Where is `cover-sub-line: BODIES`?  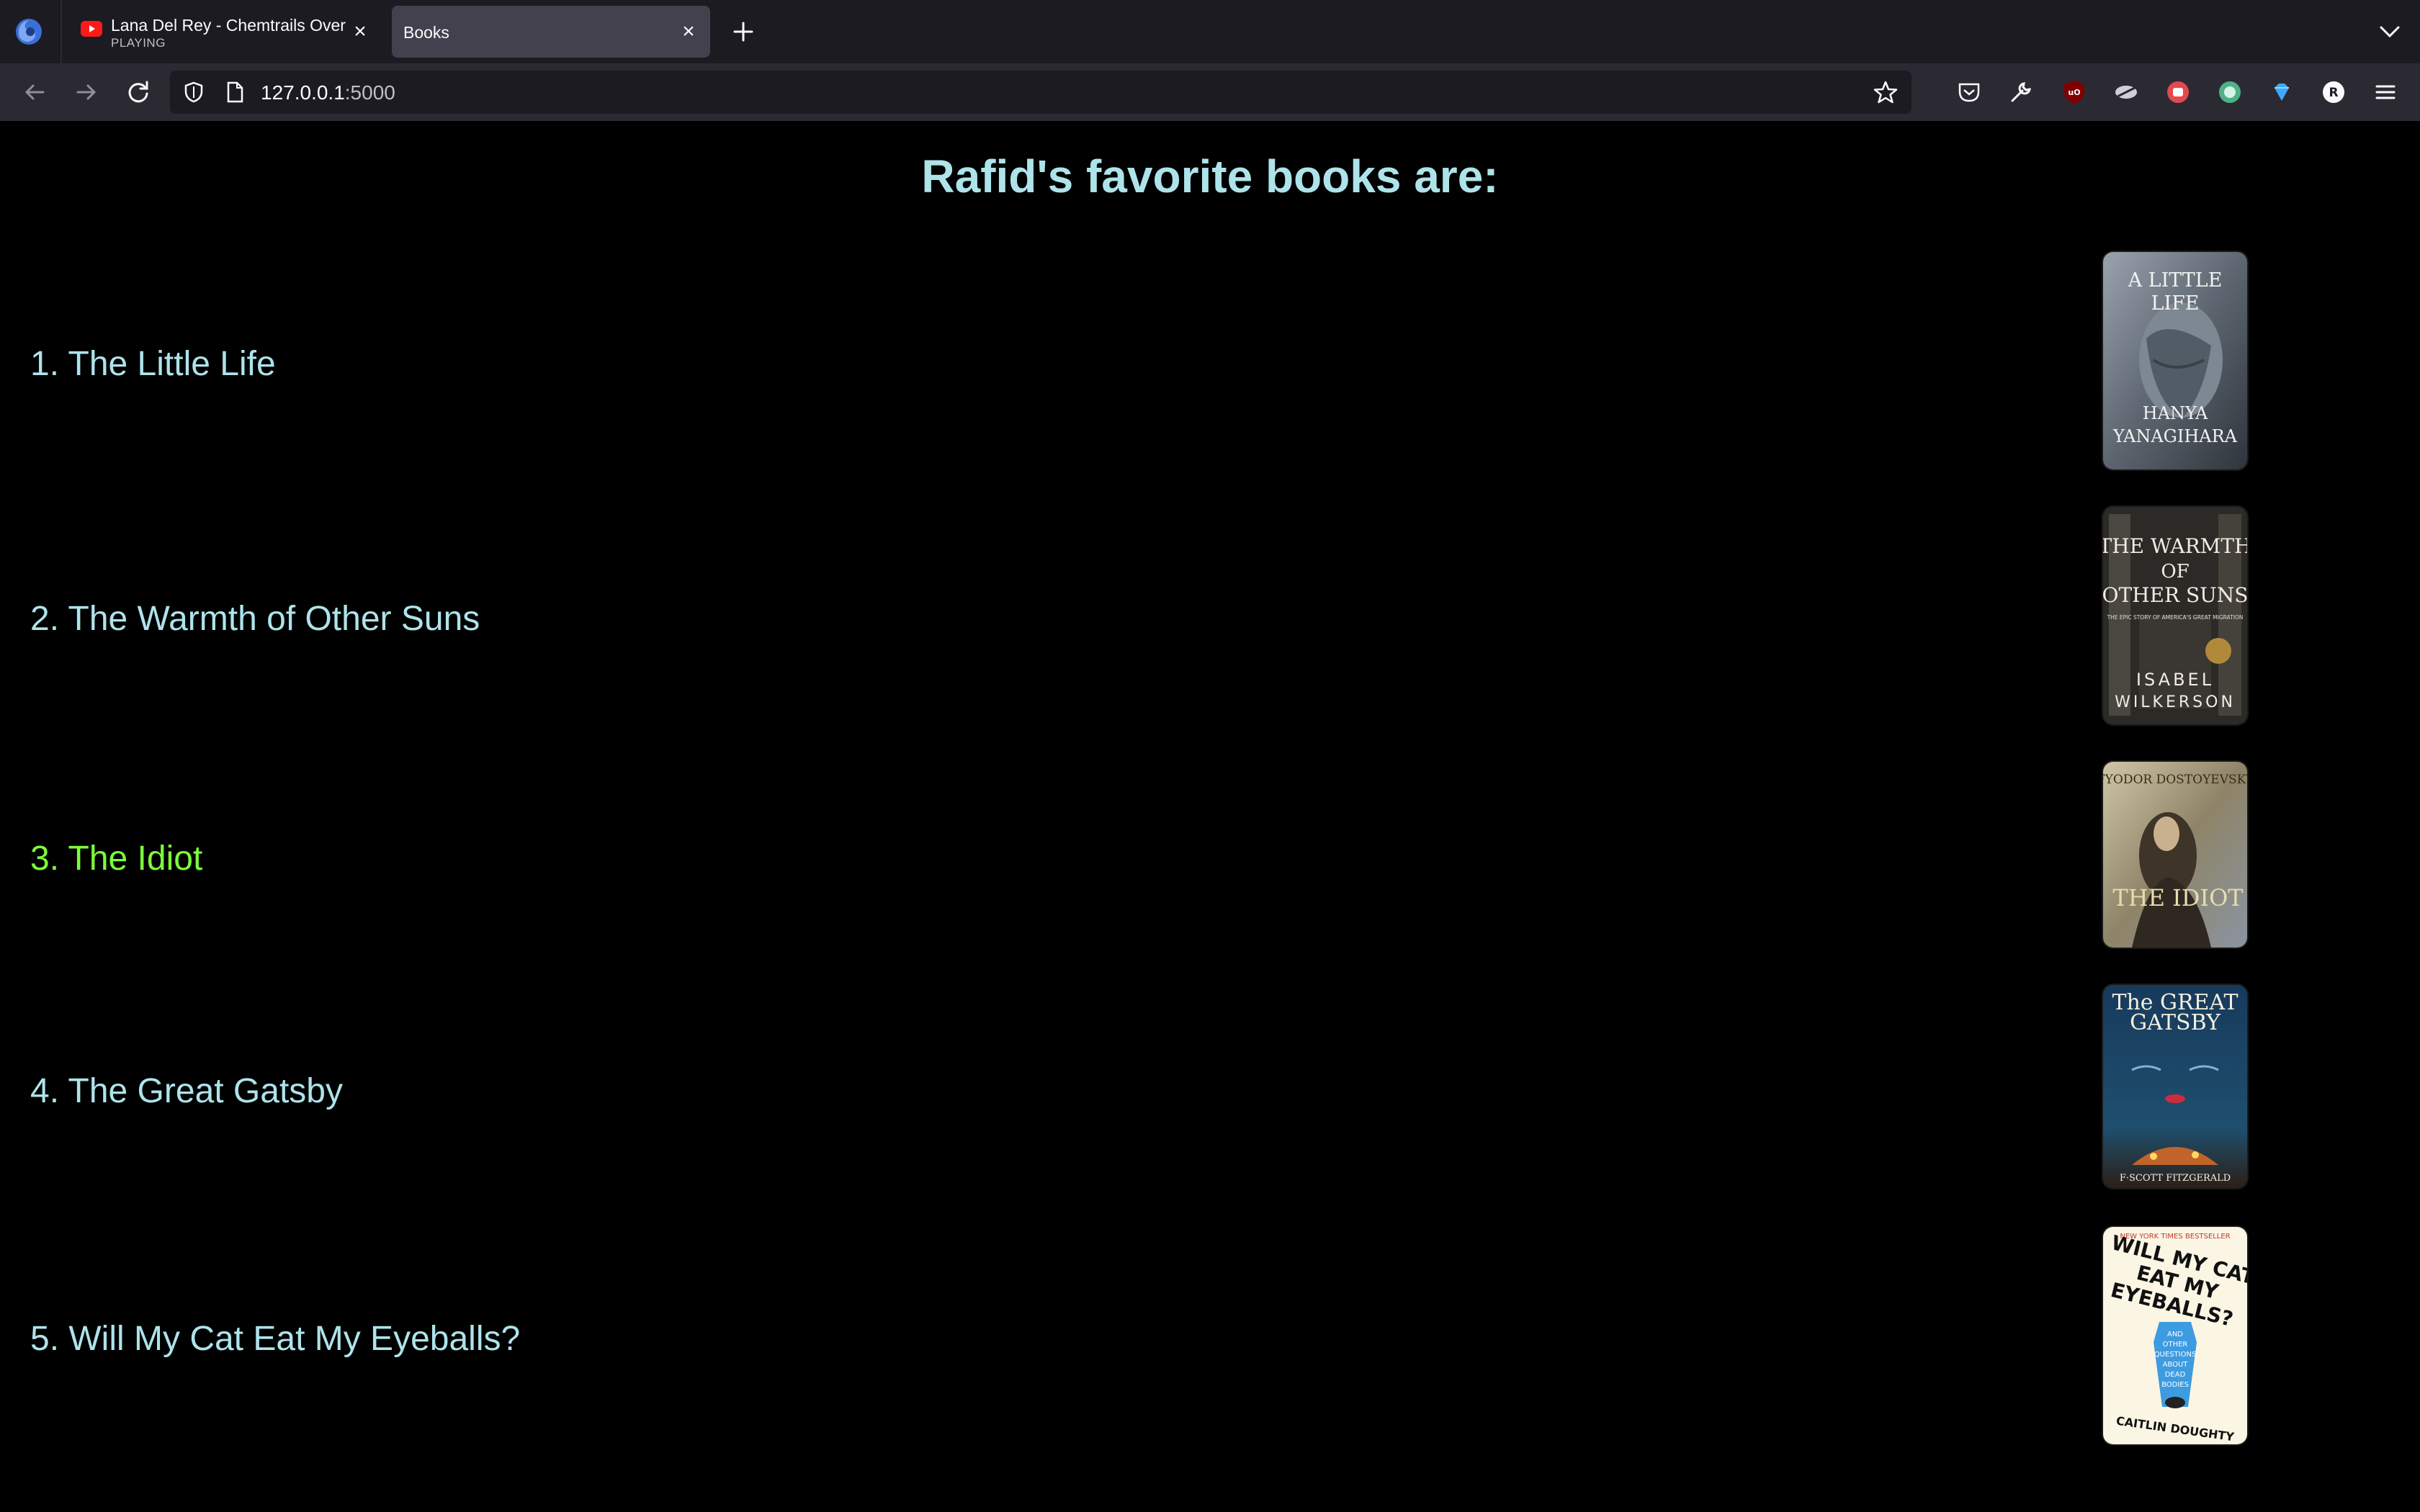 cover-sub-line: BODIES is located at coordinates (2175, 1385).